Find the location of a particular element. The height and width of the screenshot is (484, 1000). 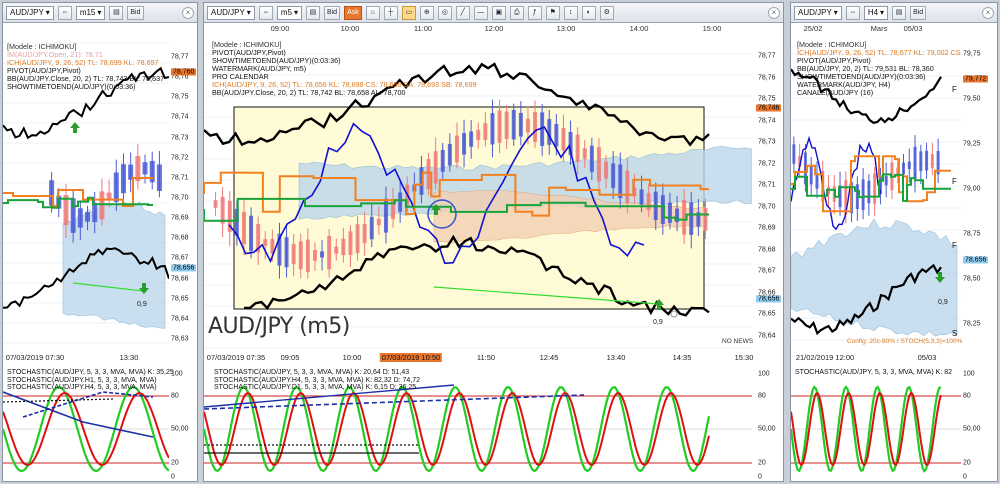

time-axis: 07/03/2019 07:30 13:30 is located at coordinates (86, 358).